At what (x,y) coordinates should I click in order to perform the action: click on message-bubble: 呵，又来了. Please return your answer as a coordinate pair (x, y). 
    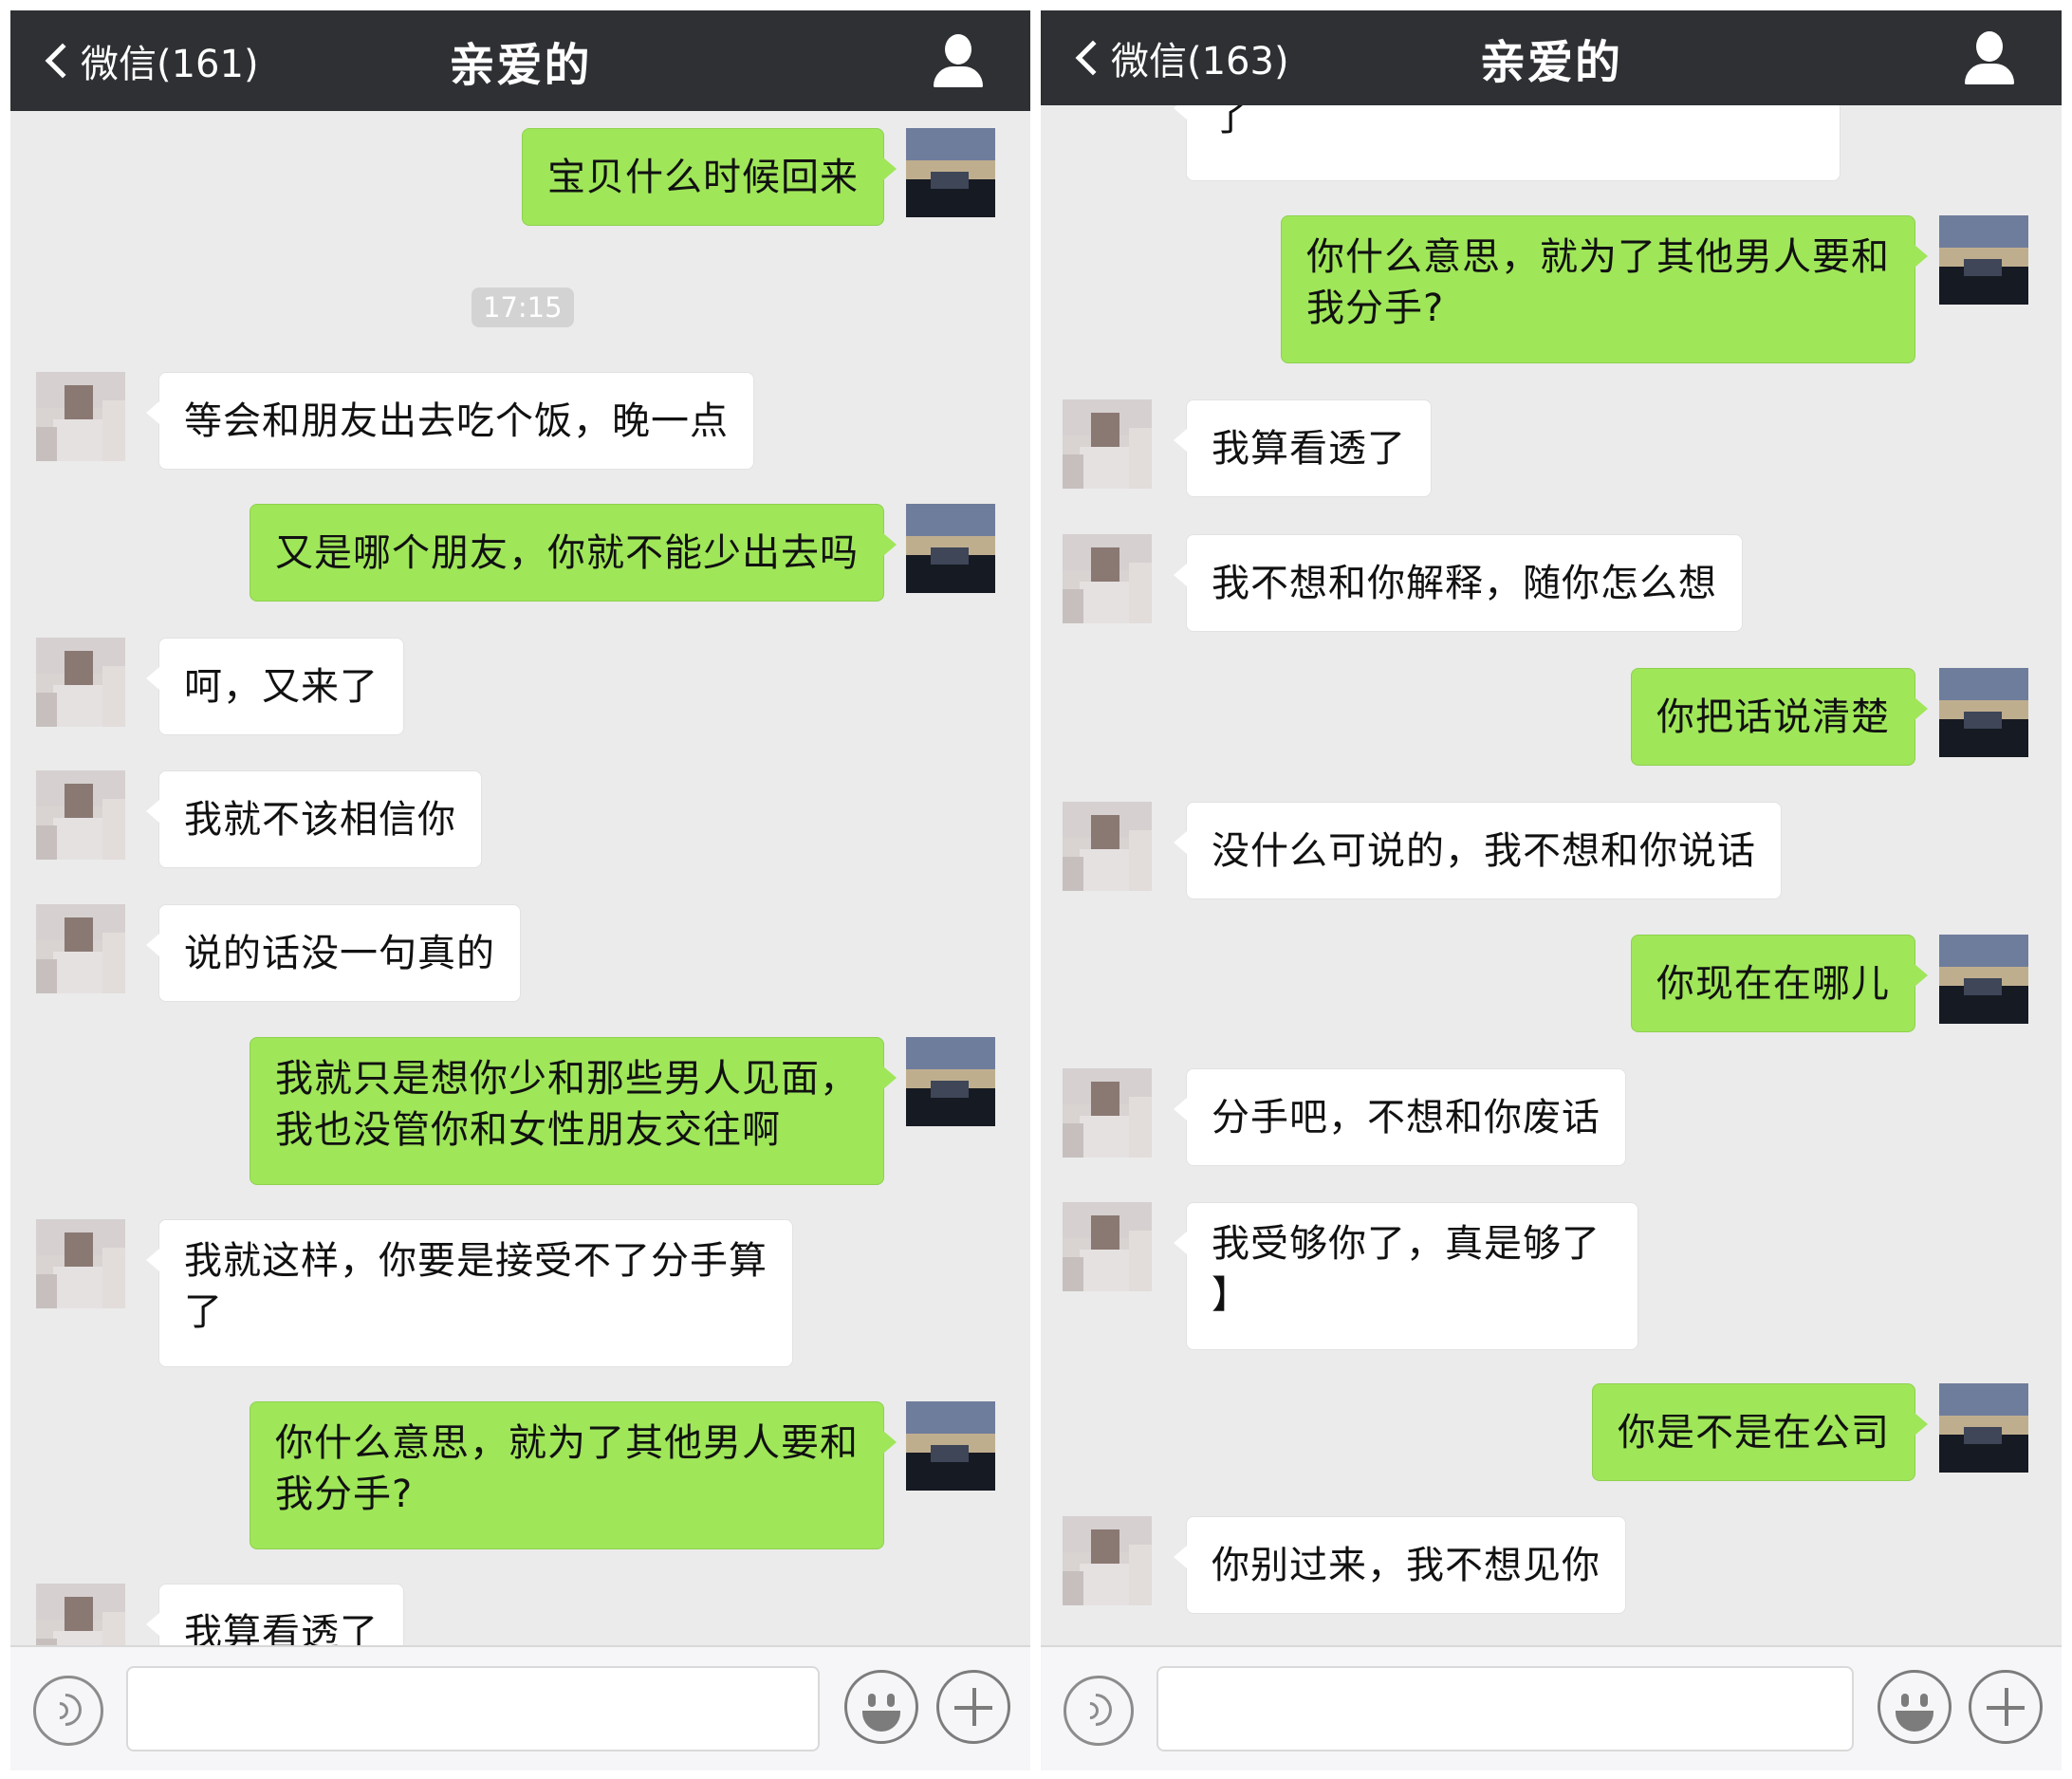
    Looking at the image, I should click on (275, 686).